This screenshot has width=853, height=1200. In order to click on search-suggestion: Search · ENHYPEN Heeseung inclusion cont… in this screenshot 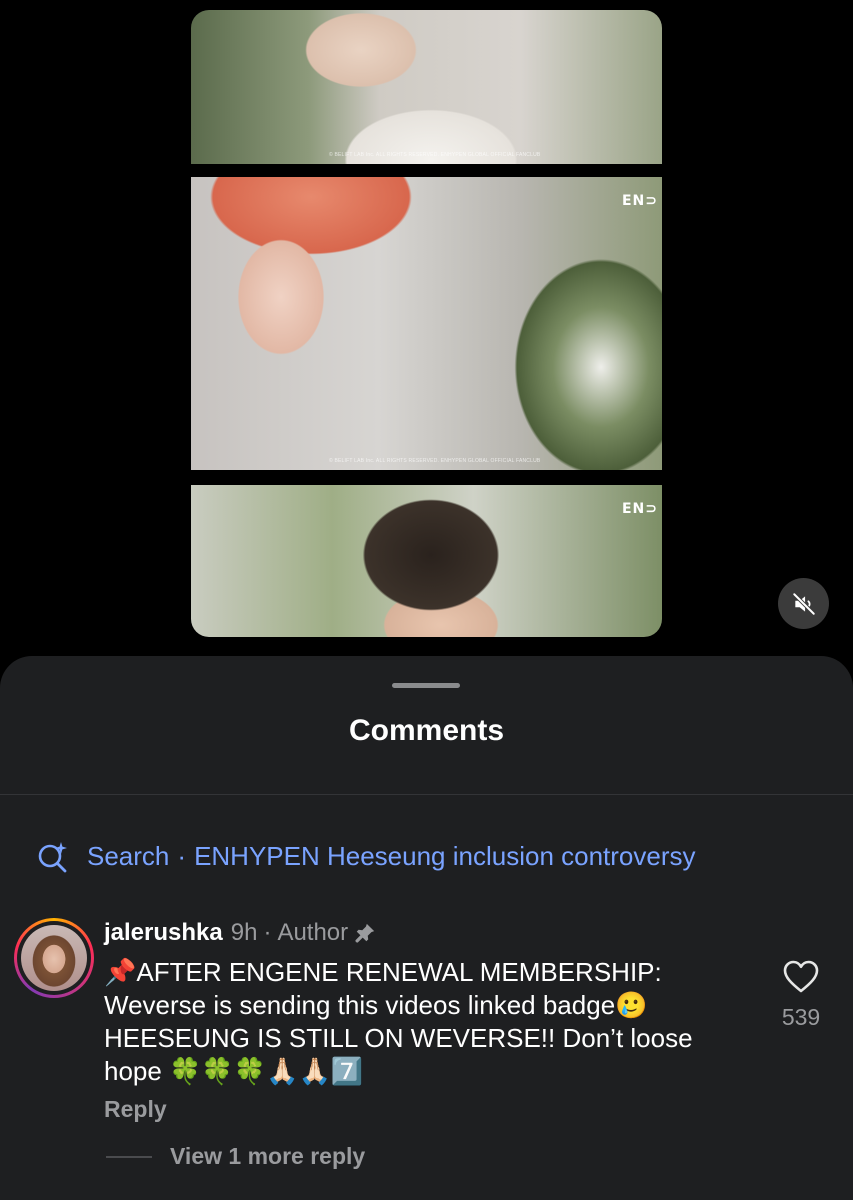, I will do `click(366, 856)`.